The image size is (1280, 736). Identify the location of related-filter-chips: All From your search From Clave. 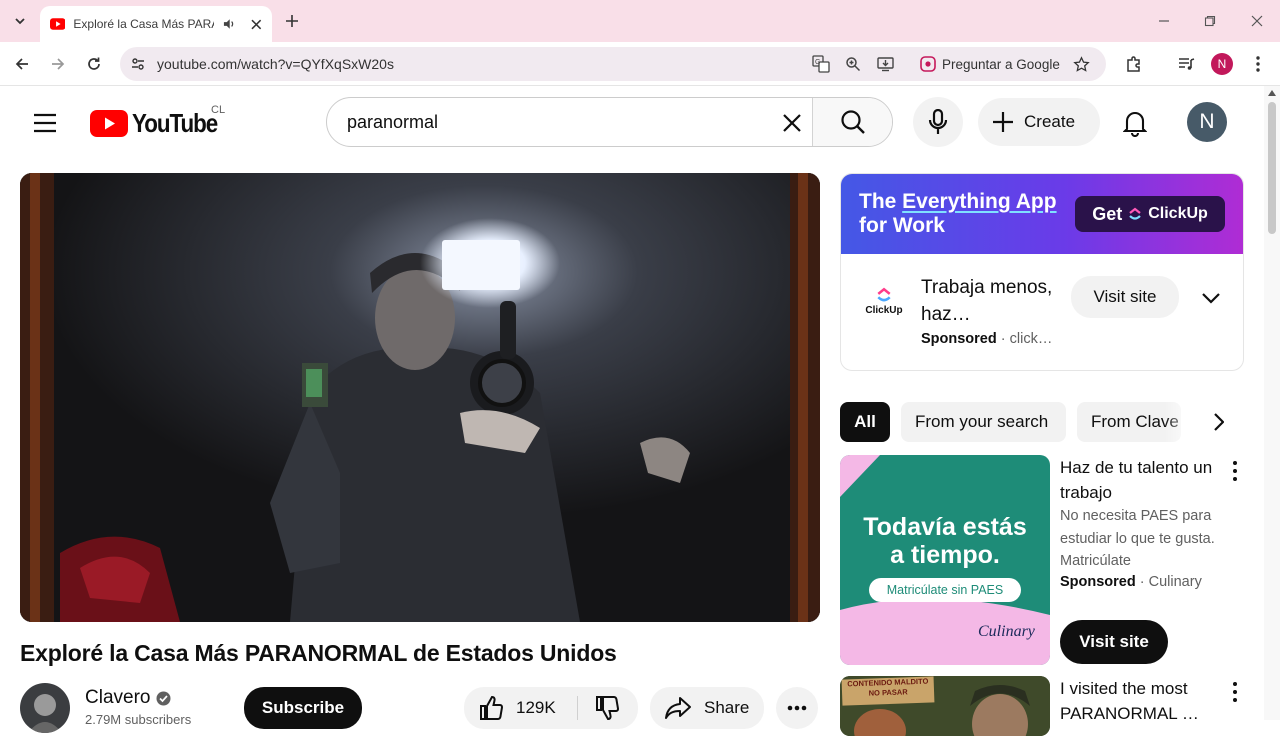
(1040, 422).